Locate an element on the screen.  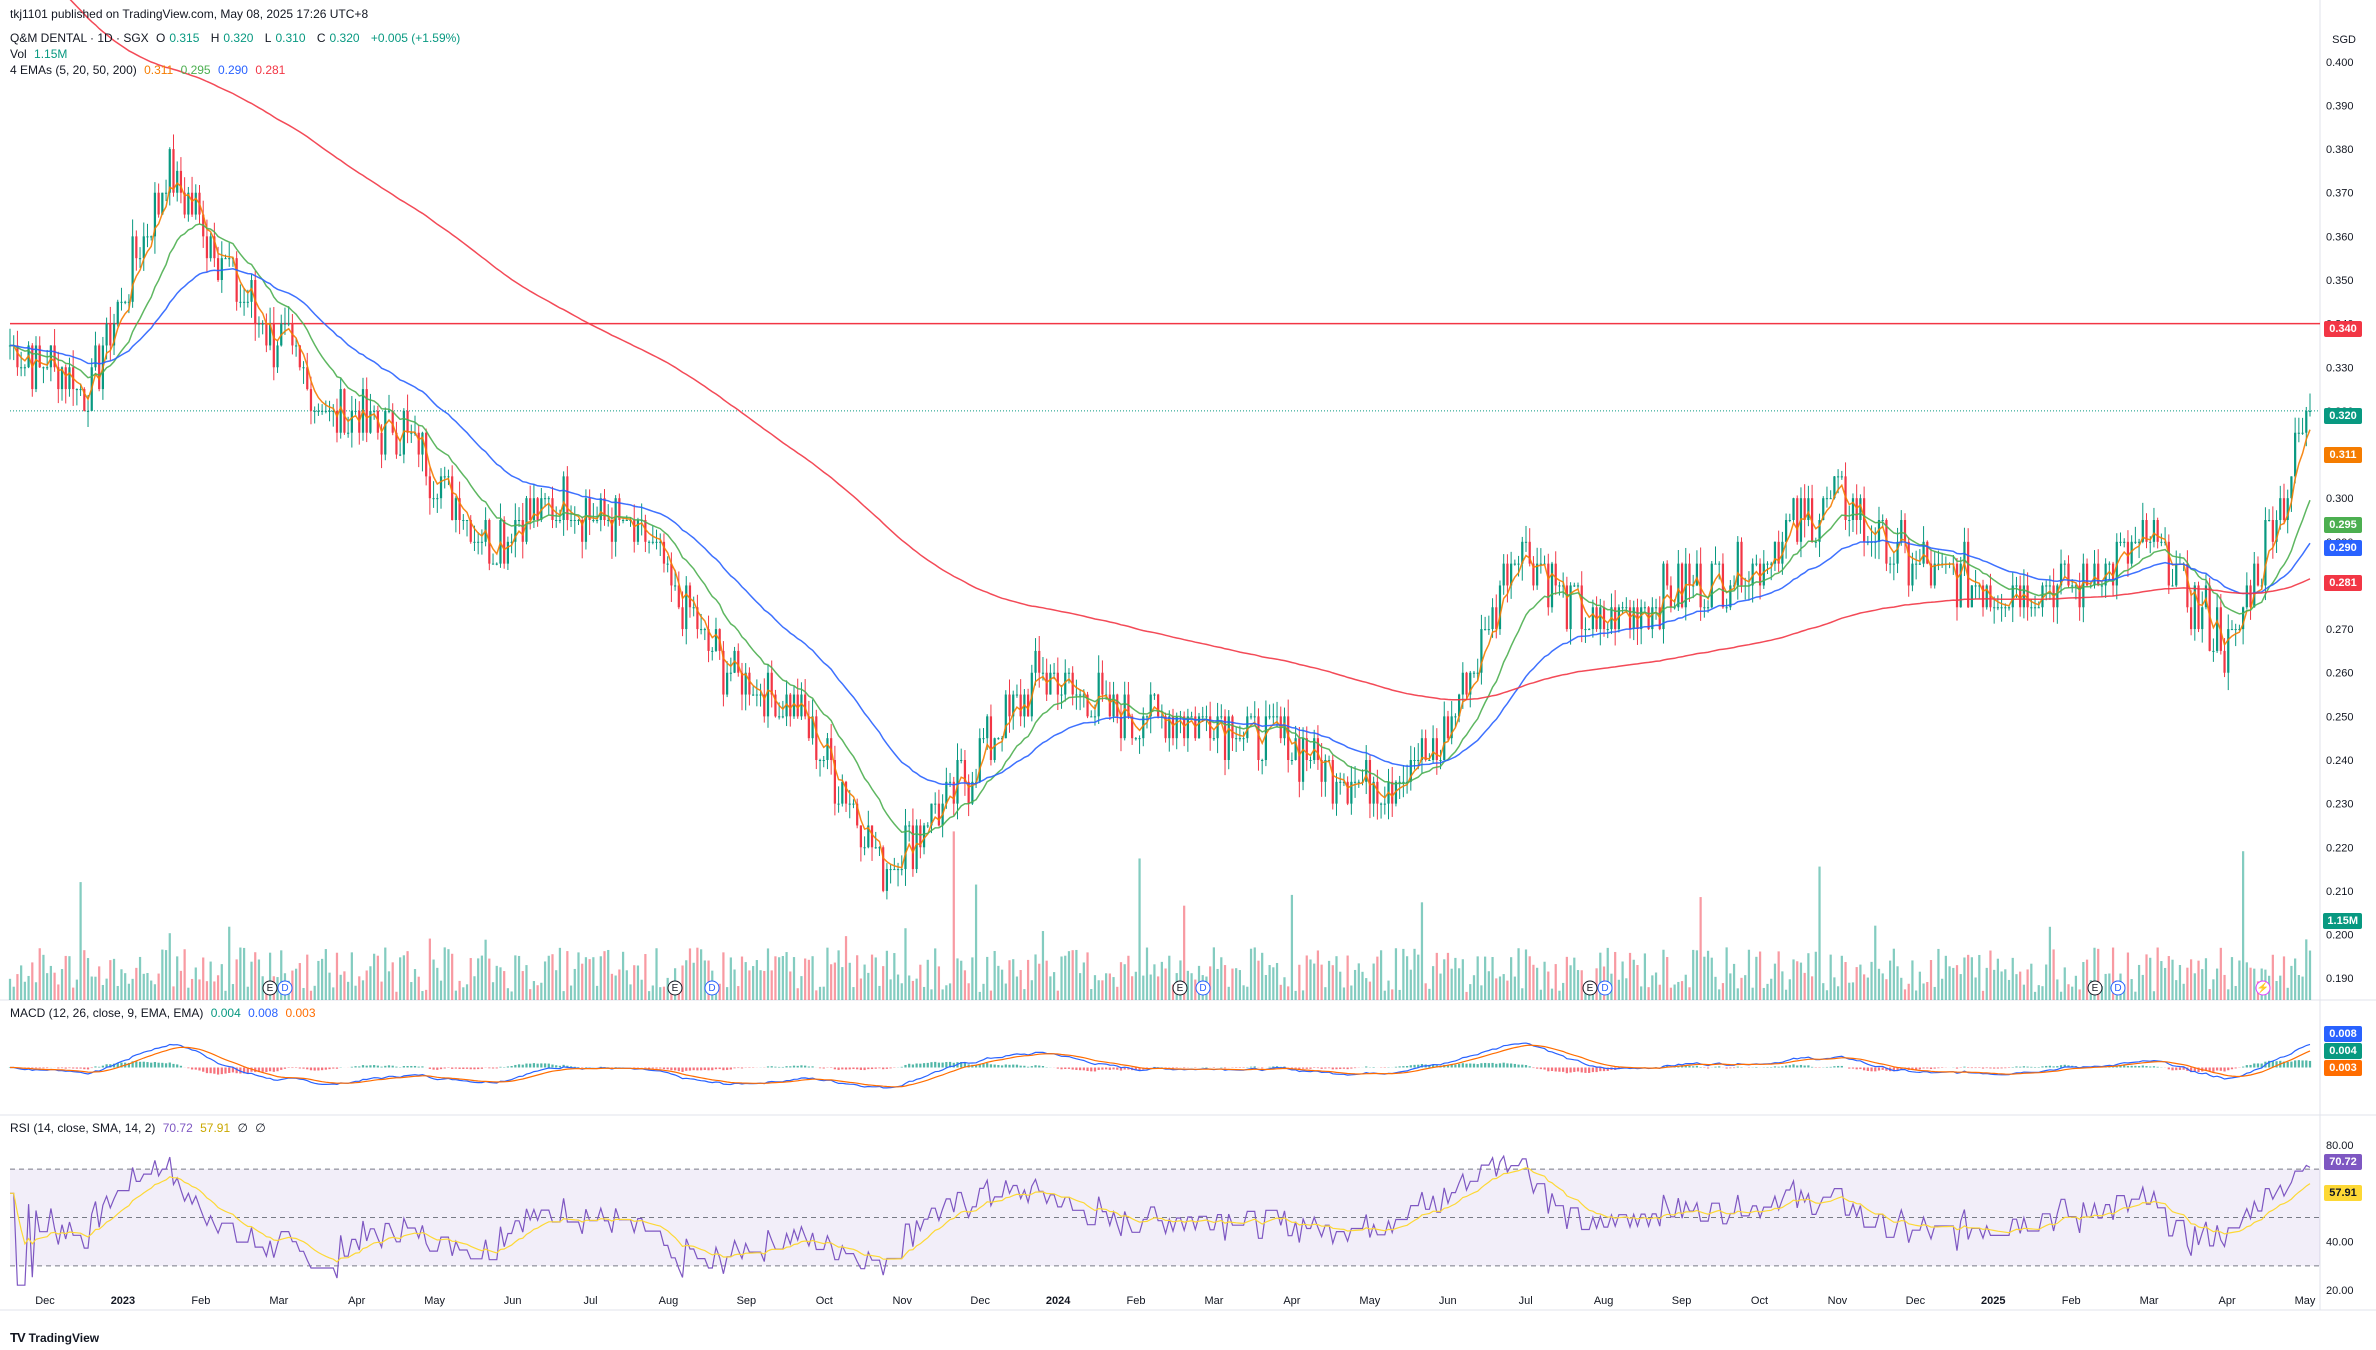
rsi-price-tag: 70.72 is located at coordinates (2343, 1162).